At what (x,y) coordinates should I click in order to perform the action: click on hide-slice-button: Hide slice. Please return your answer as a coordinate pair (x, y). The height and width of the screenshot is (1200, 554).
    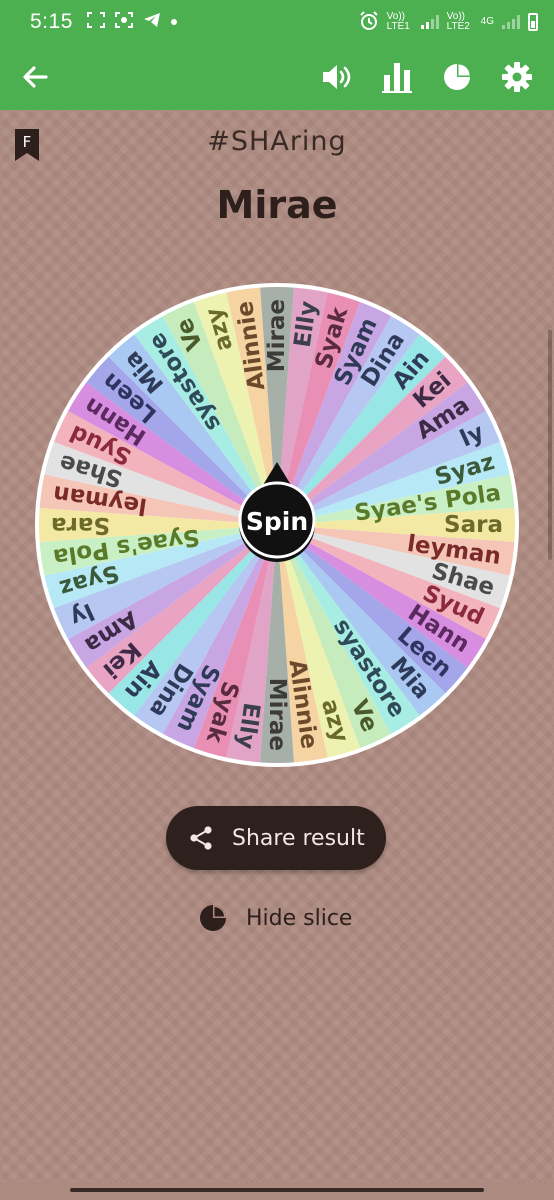
    Looking at the image, I should click on (275, 918).